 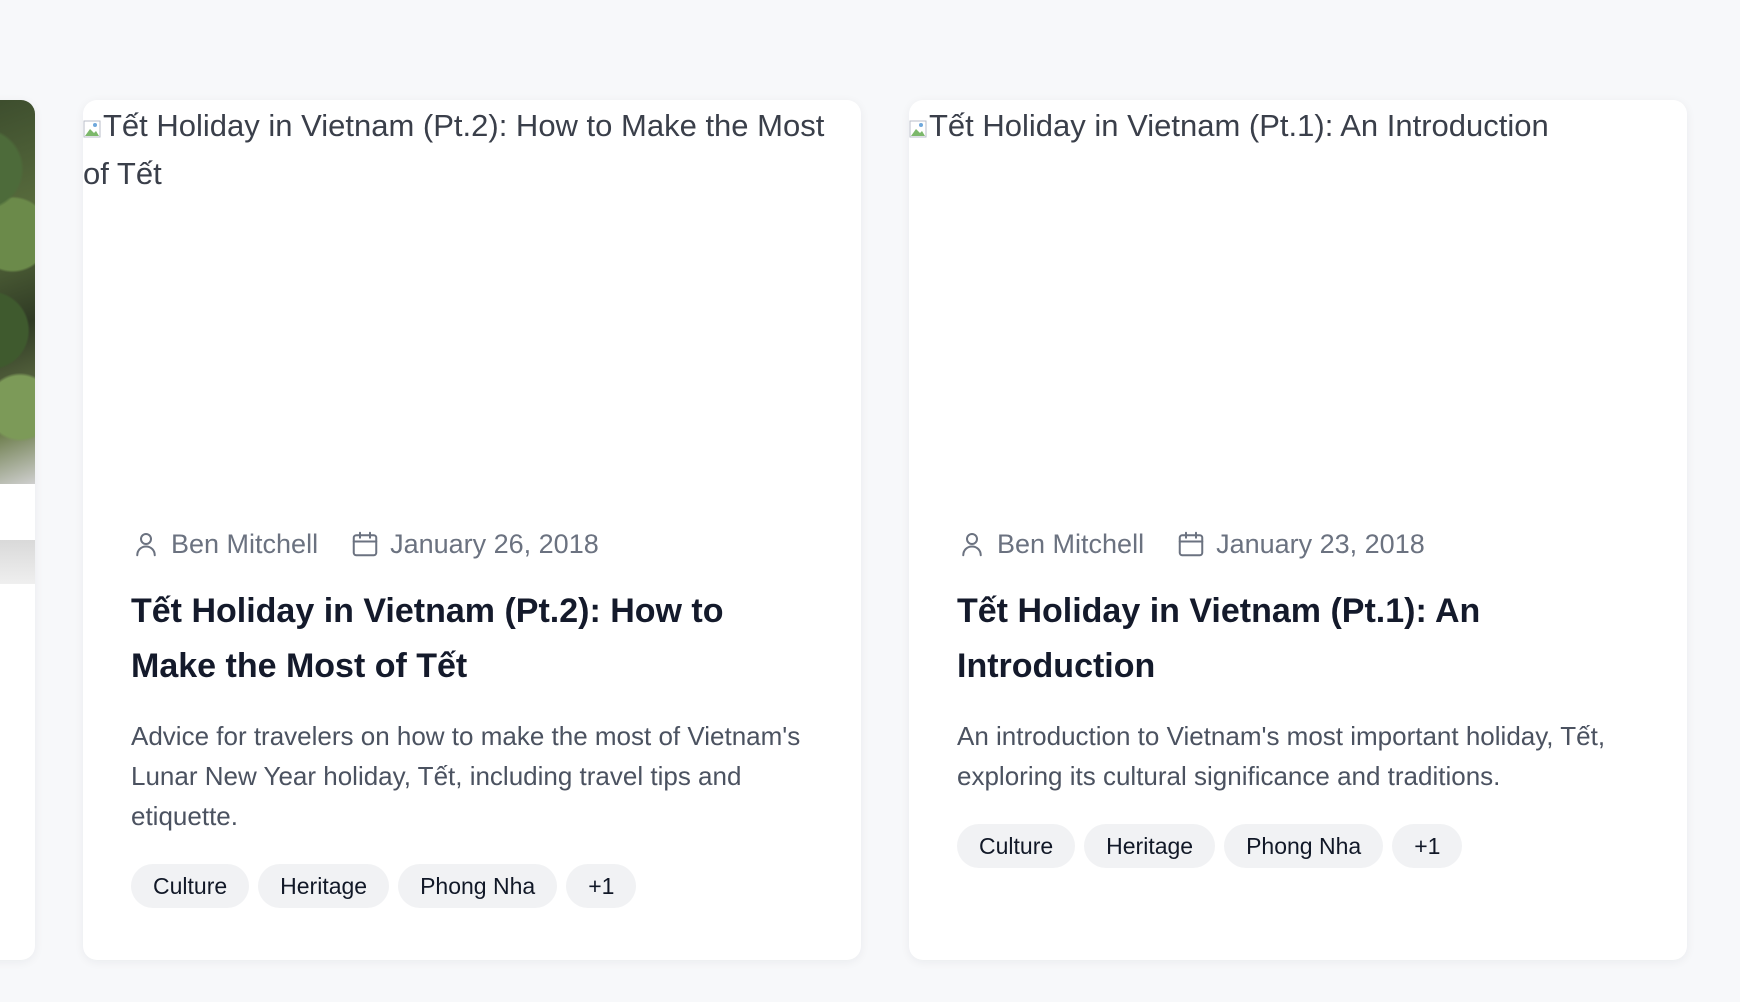 I want to click on post-date: January 23, 2018, so click(x=1300, y=544).